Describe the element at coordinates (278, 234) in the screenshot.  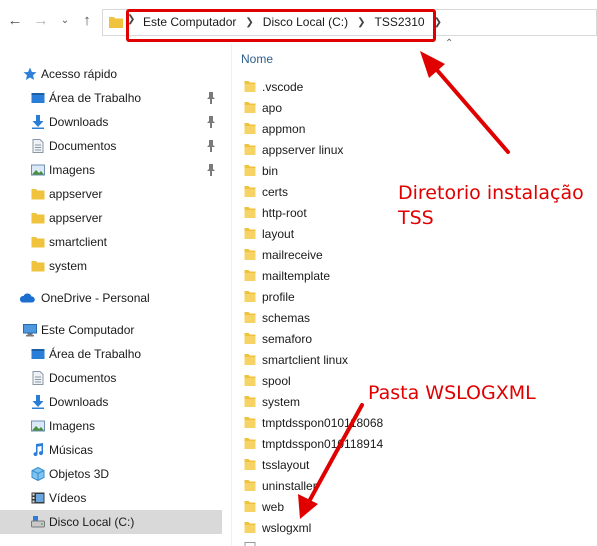
I see `file-name: layout` at that location.